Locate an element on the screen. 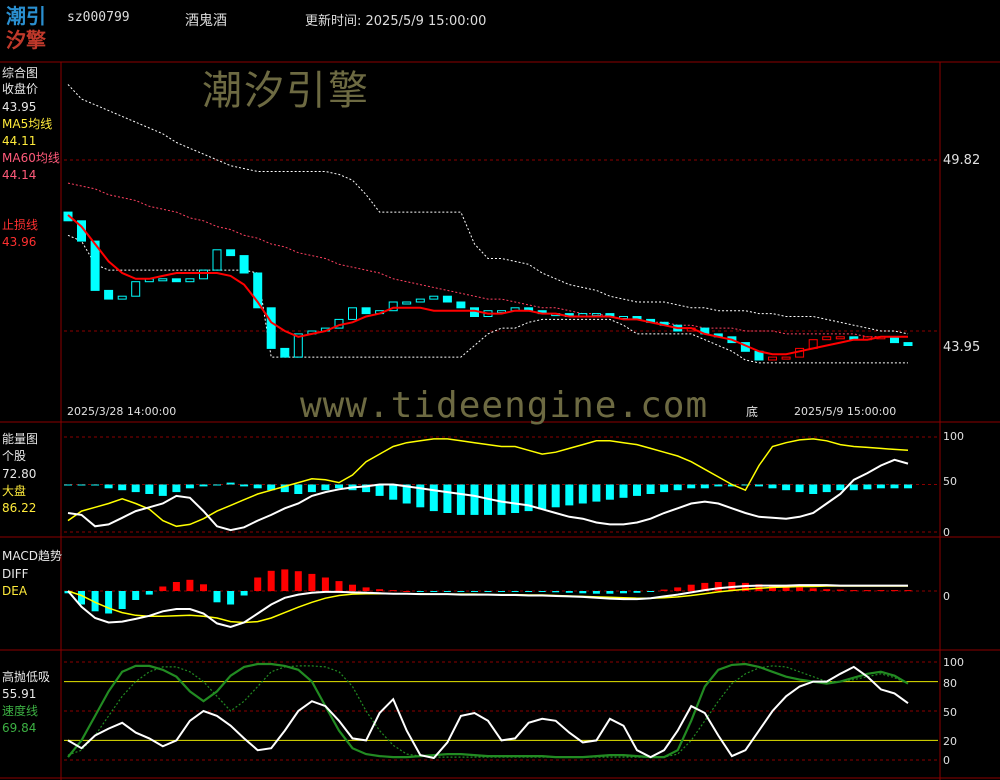 The image size is (1000, 780). speed-dotted-line is located at coordinates (488, 711).